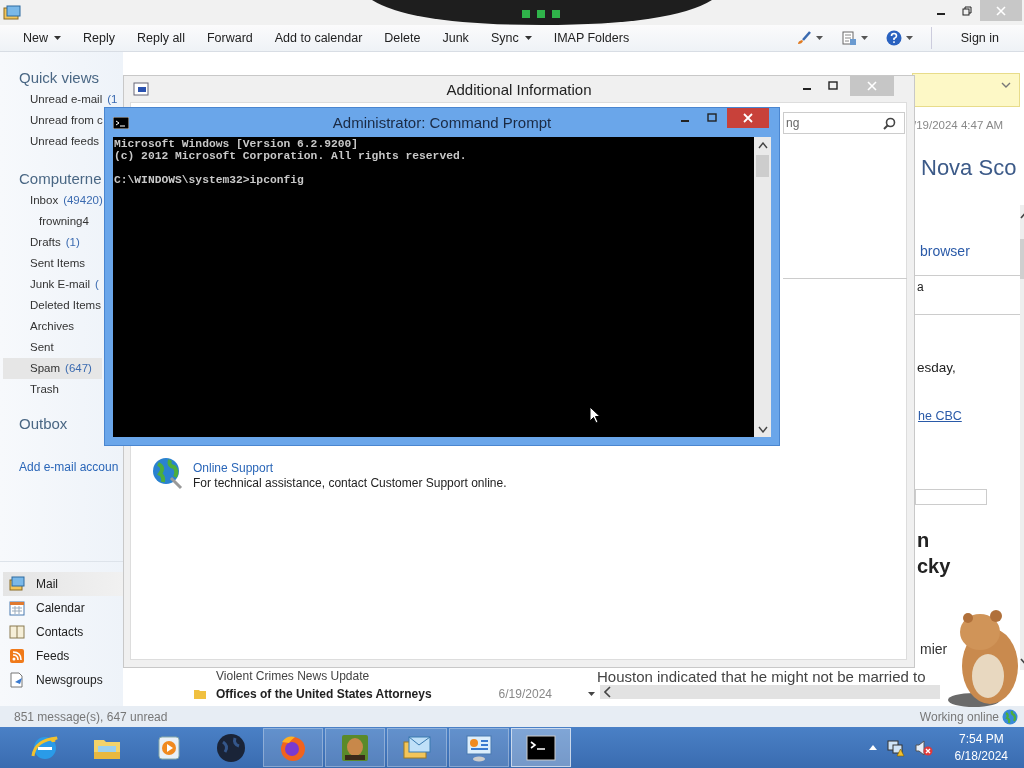 The image size is (1024, 768). Describe the element at coordinates (61, 608) in the screenshot. I see `nav-item: Calendar` at that location.